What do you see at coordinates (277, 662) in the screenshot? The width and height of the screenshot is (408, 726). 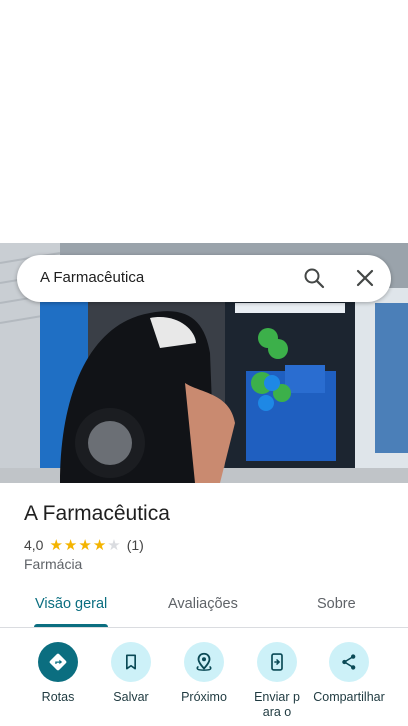 I see `send-to-phone-icon` at bounding box center [277, 662].